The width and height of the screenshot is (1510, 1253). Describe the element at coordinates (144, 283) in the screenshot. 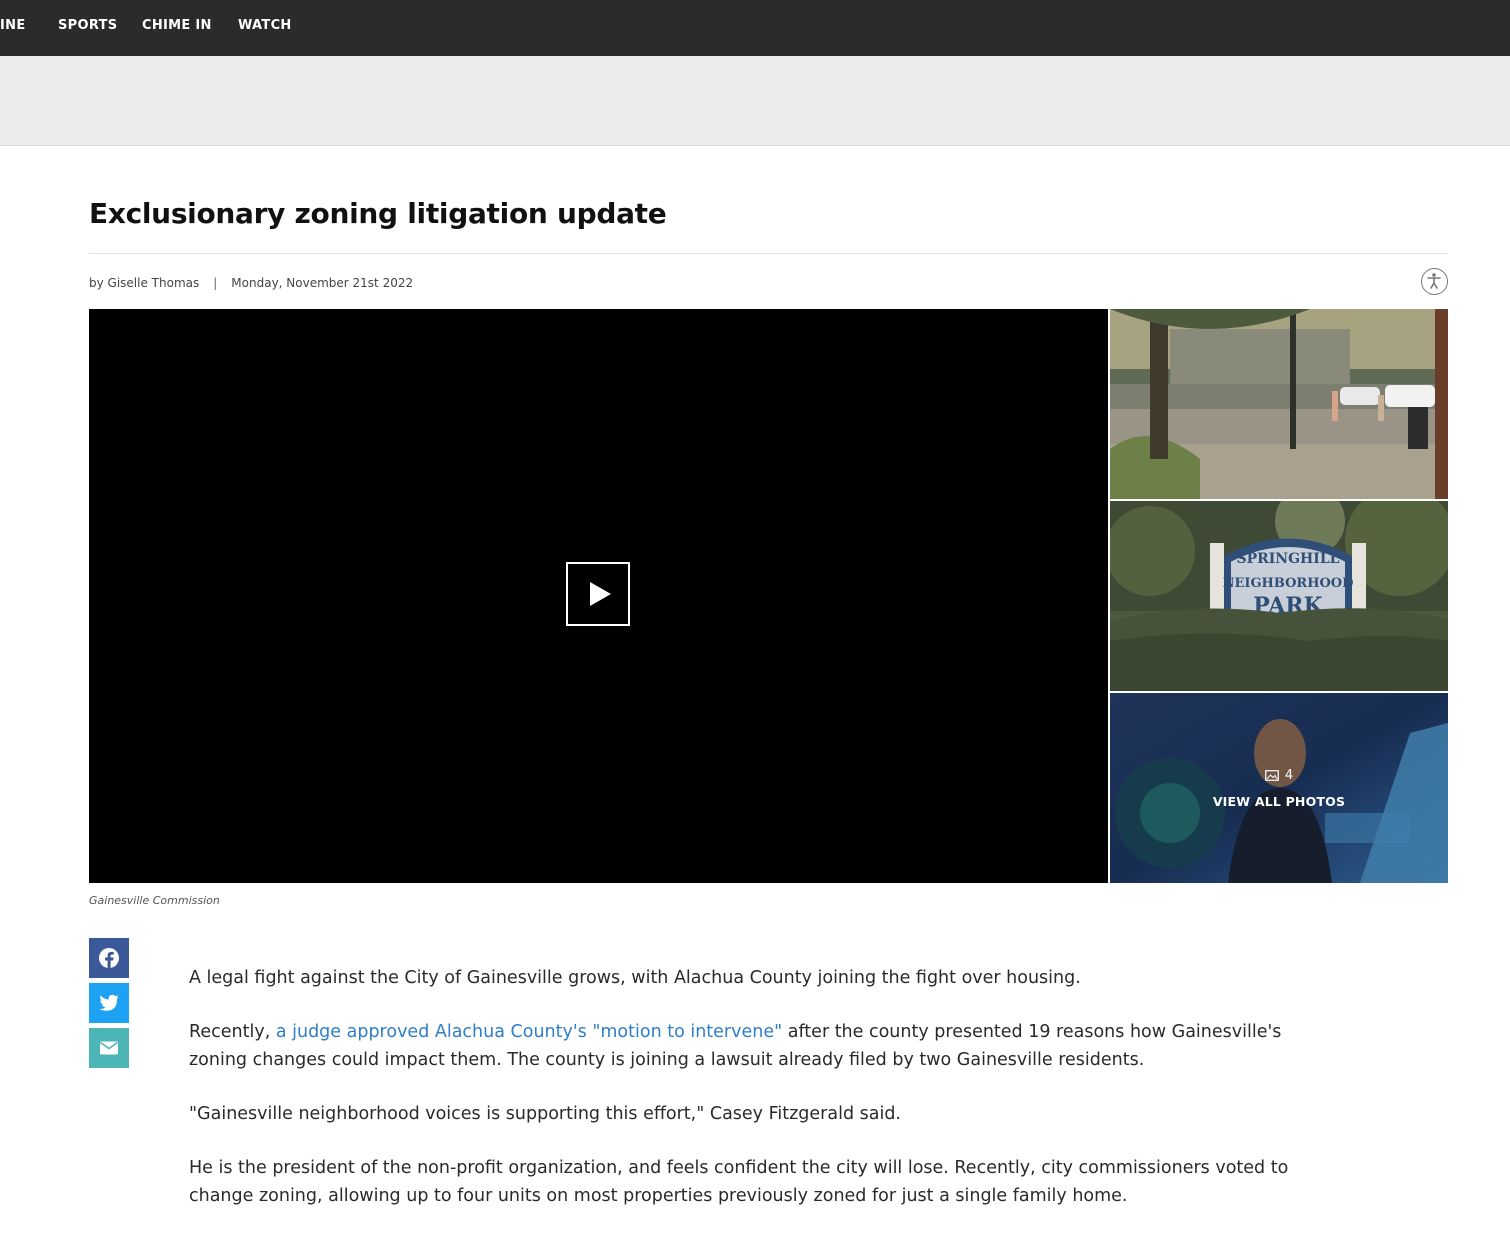

I see `byline-author: by Giselle Thomas` at that location.